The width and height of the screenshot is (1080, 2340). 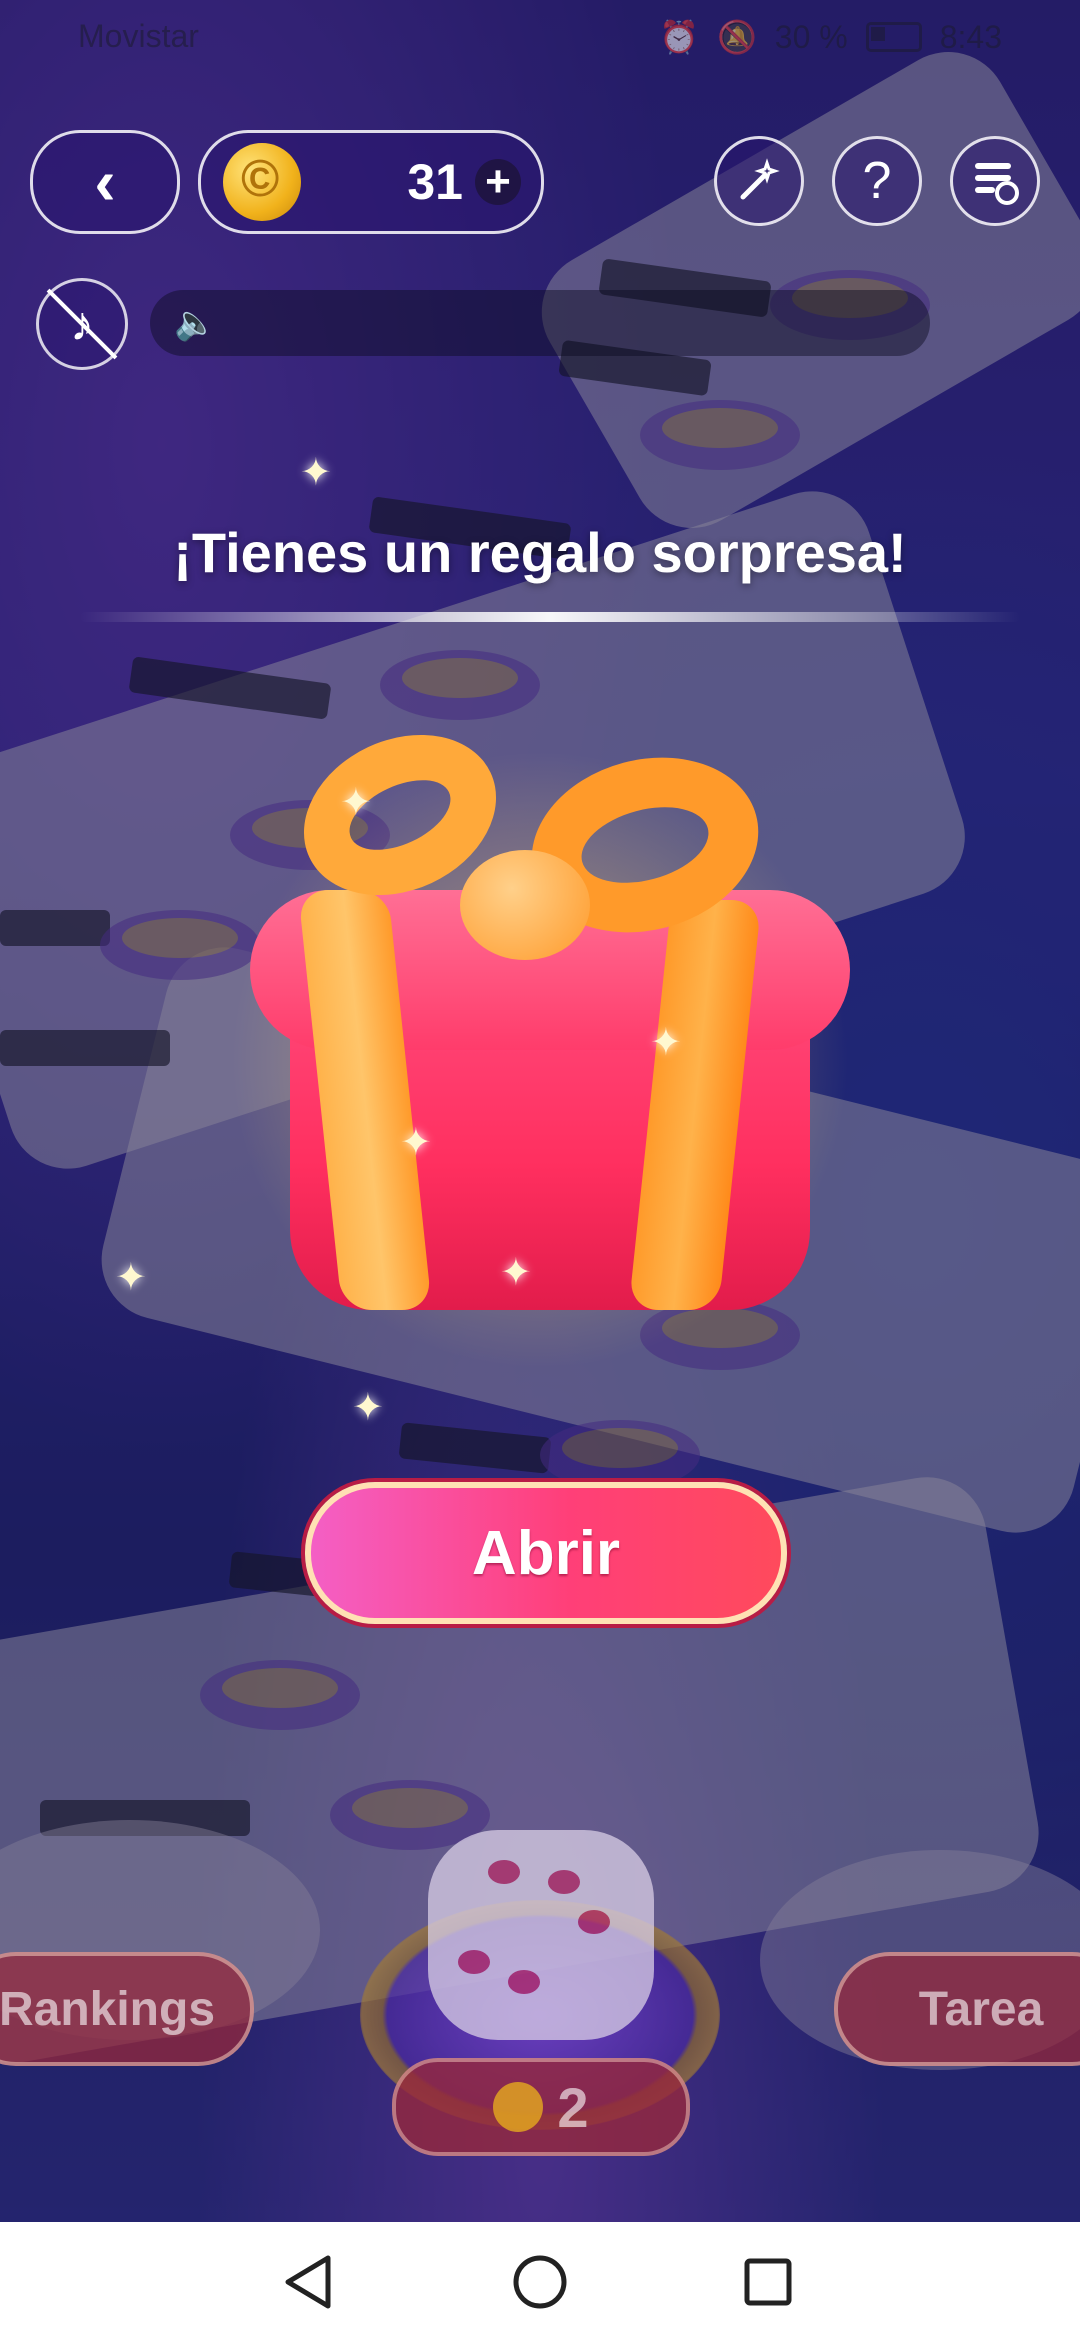 I want to click on alarm-icon: ⏰, so click(x=679, y=37).